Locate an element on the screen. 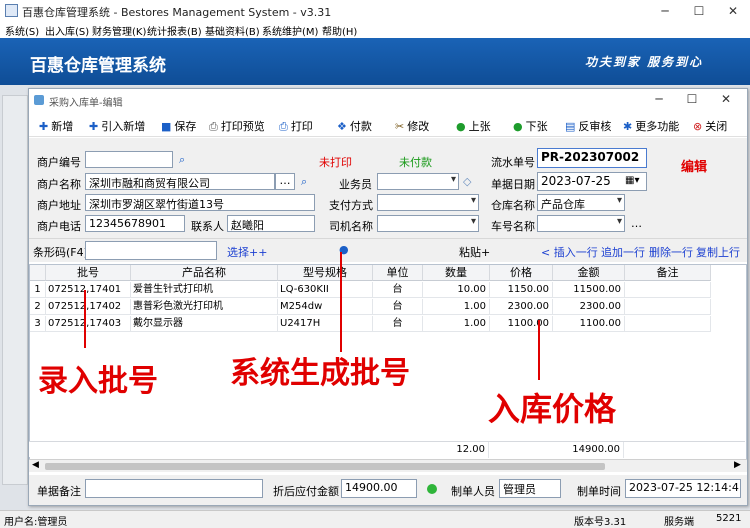 The height and width of the screenshot is (528, 750). batch-cell: 072512,17402 is located at coordinates (88, 307).